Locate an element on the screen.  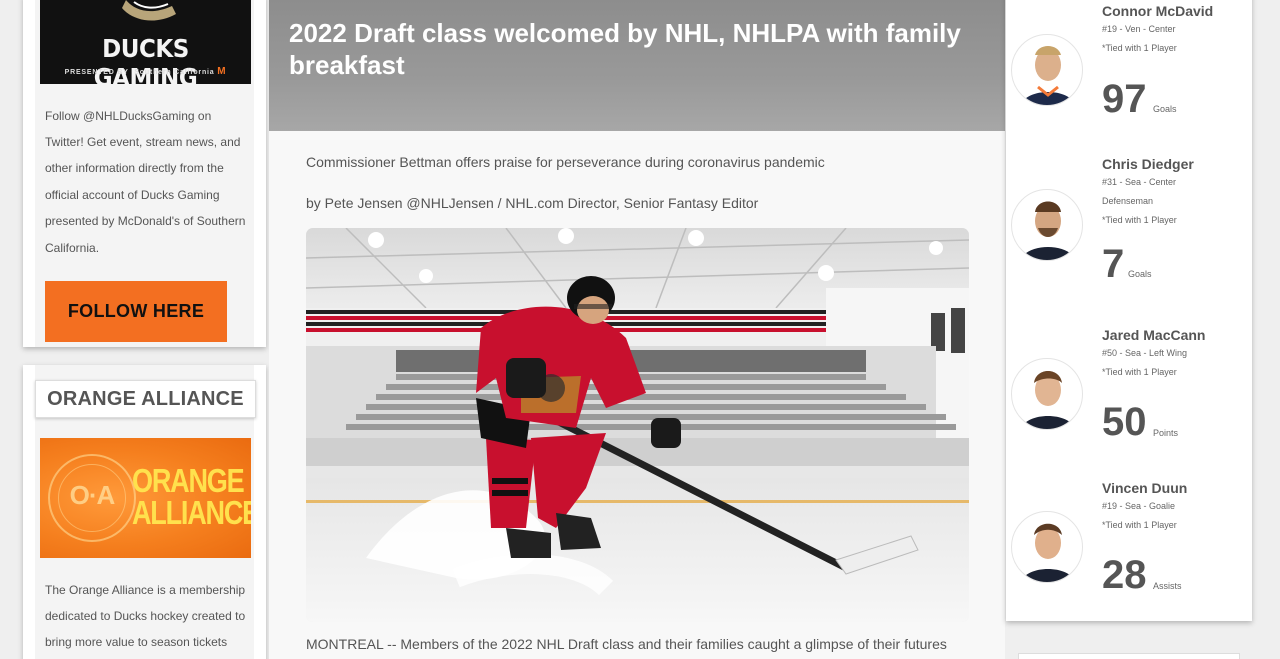
ducks-gaming-title: DUCKS GAMING is located at coordinates (145, 63).